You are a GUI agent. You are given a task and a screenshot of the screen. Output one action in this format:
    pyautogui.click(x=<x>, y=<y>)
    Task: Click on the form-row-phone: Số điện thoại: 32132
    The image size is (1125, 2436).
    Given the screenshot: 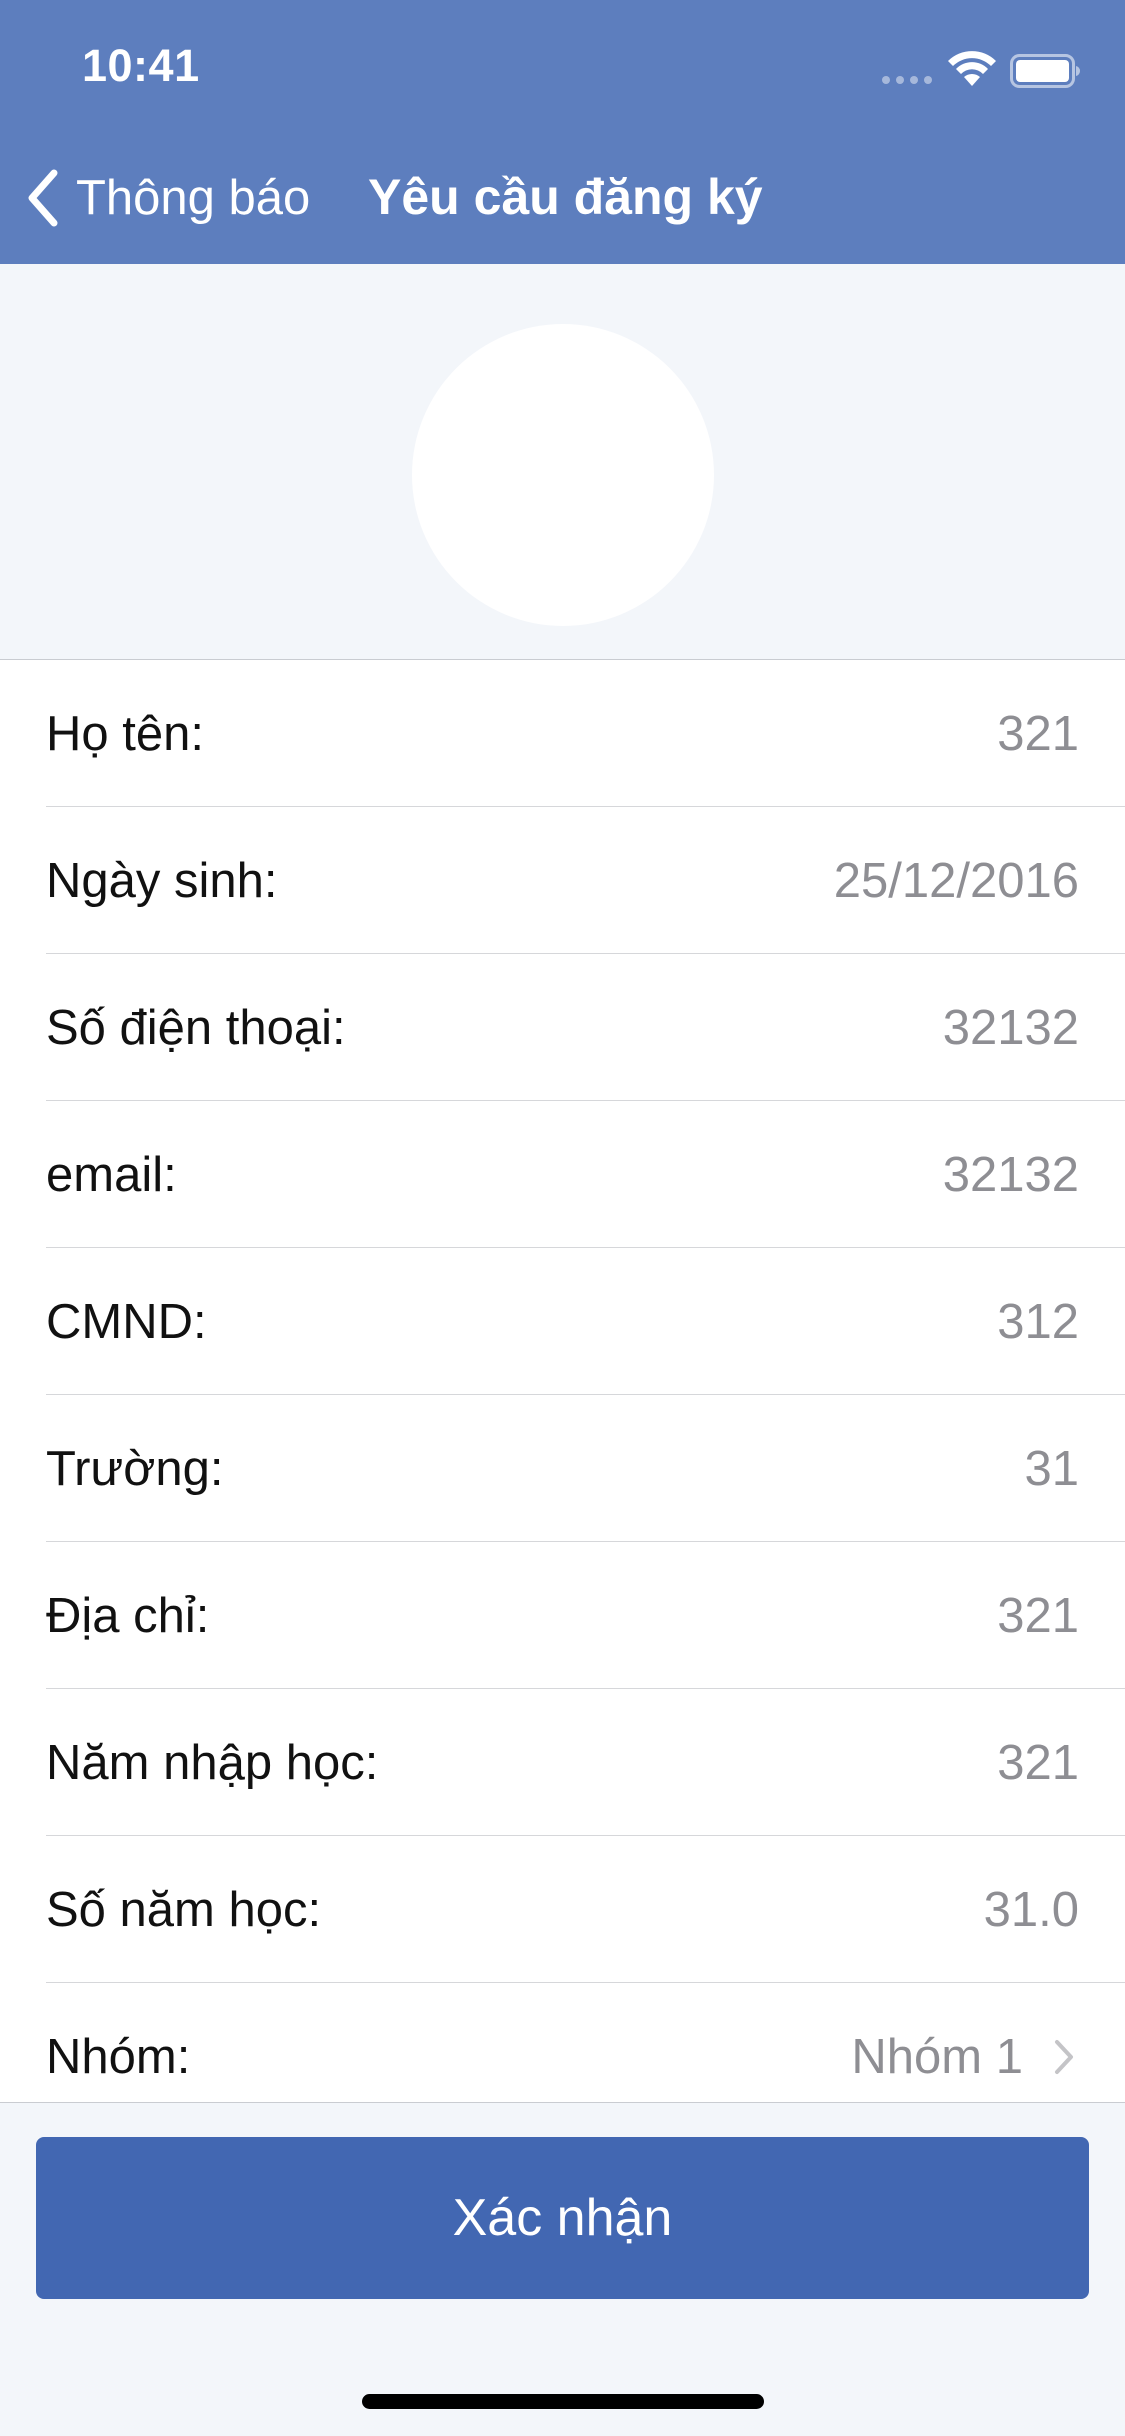 What is the action you would take?
    pyautogui.click(x=562, y=1027)
    